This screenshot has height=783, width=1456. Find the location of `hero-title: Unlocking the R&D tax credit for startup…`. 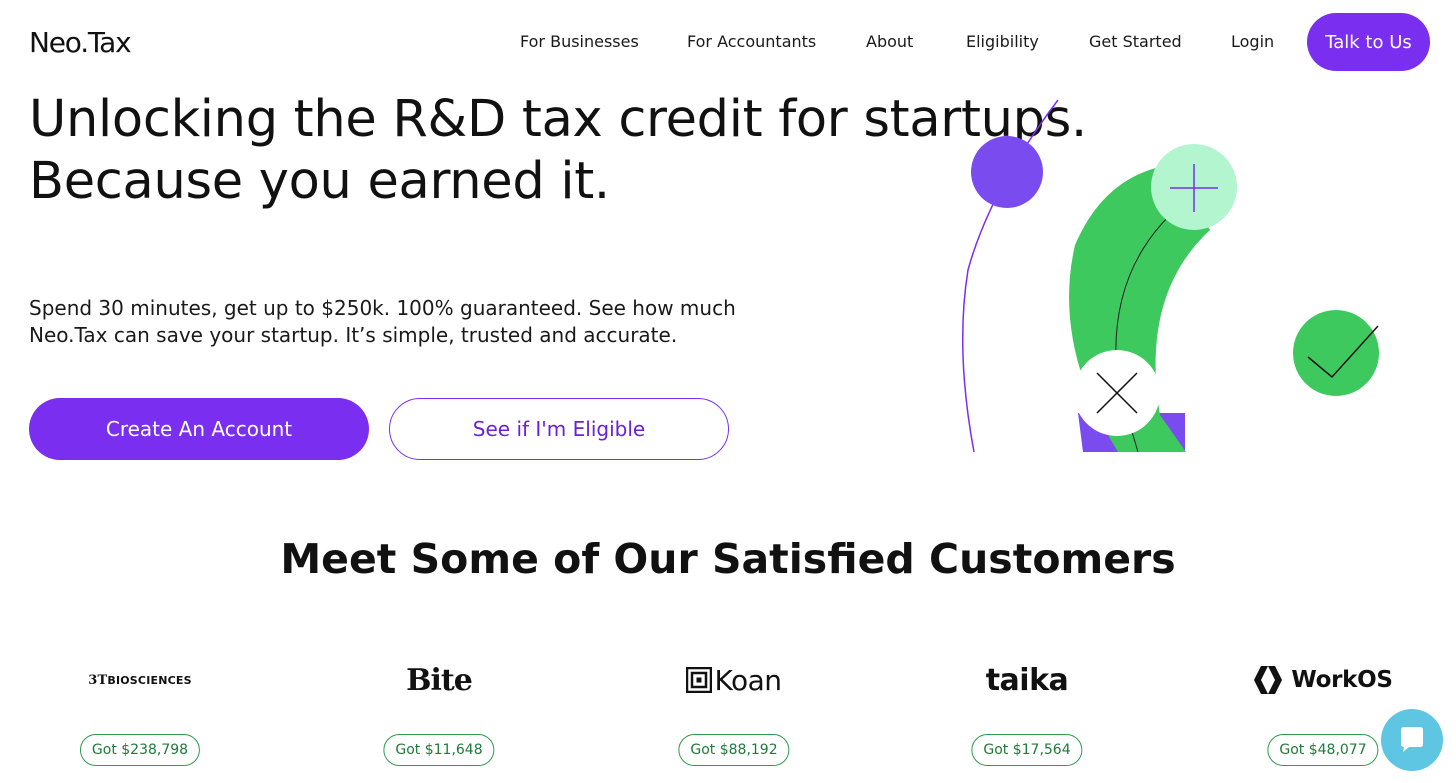

hero-title: Unlocking the R&D tax credit for startup… is located at coordinates (558, 151).